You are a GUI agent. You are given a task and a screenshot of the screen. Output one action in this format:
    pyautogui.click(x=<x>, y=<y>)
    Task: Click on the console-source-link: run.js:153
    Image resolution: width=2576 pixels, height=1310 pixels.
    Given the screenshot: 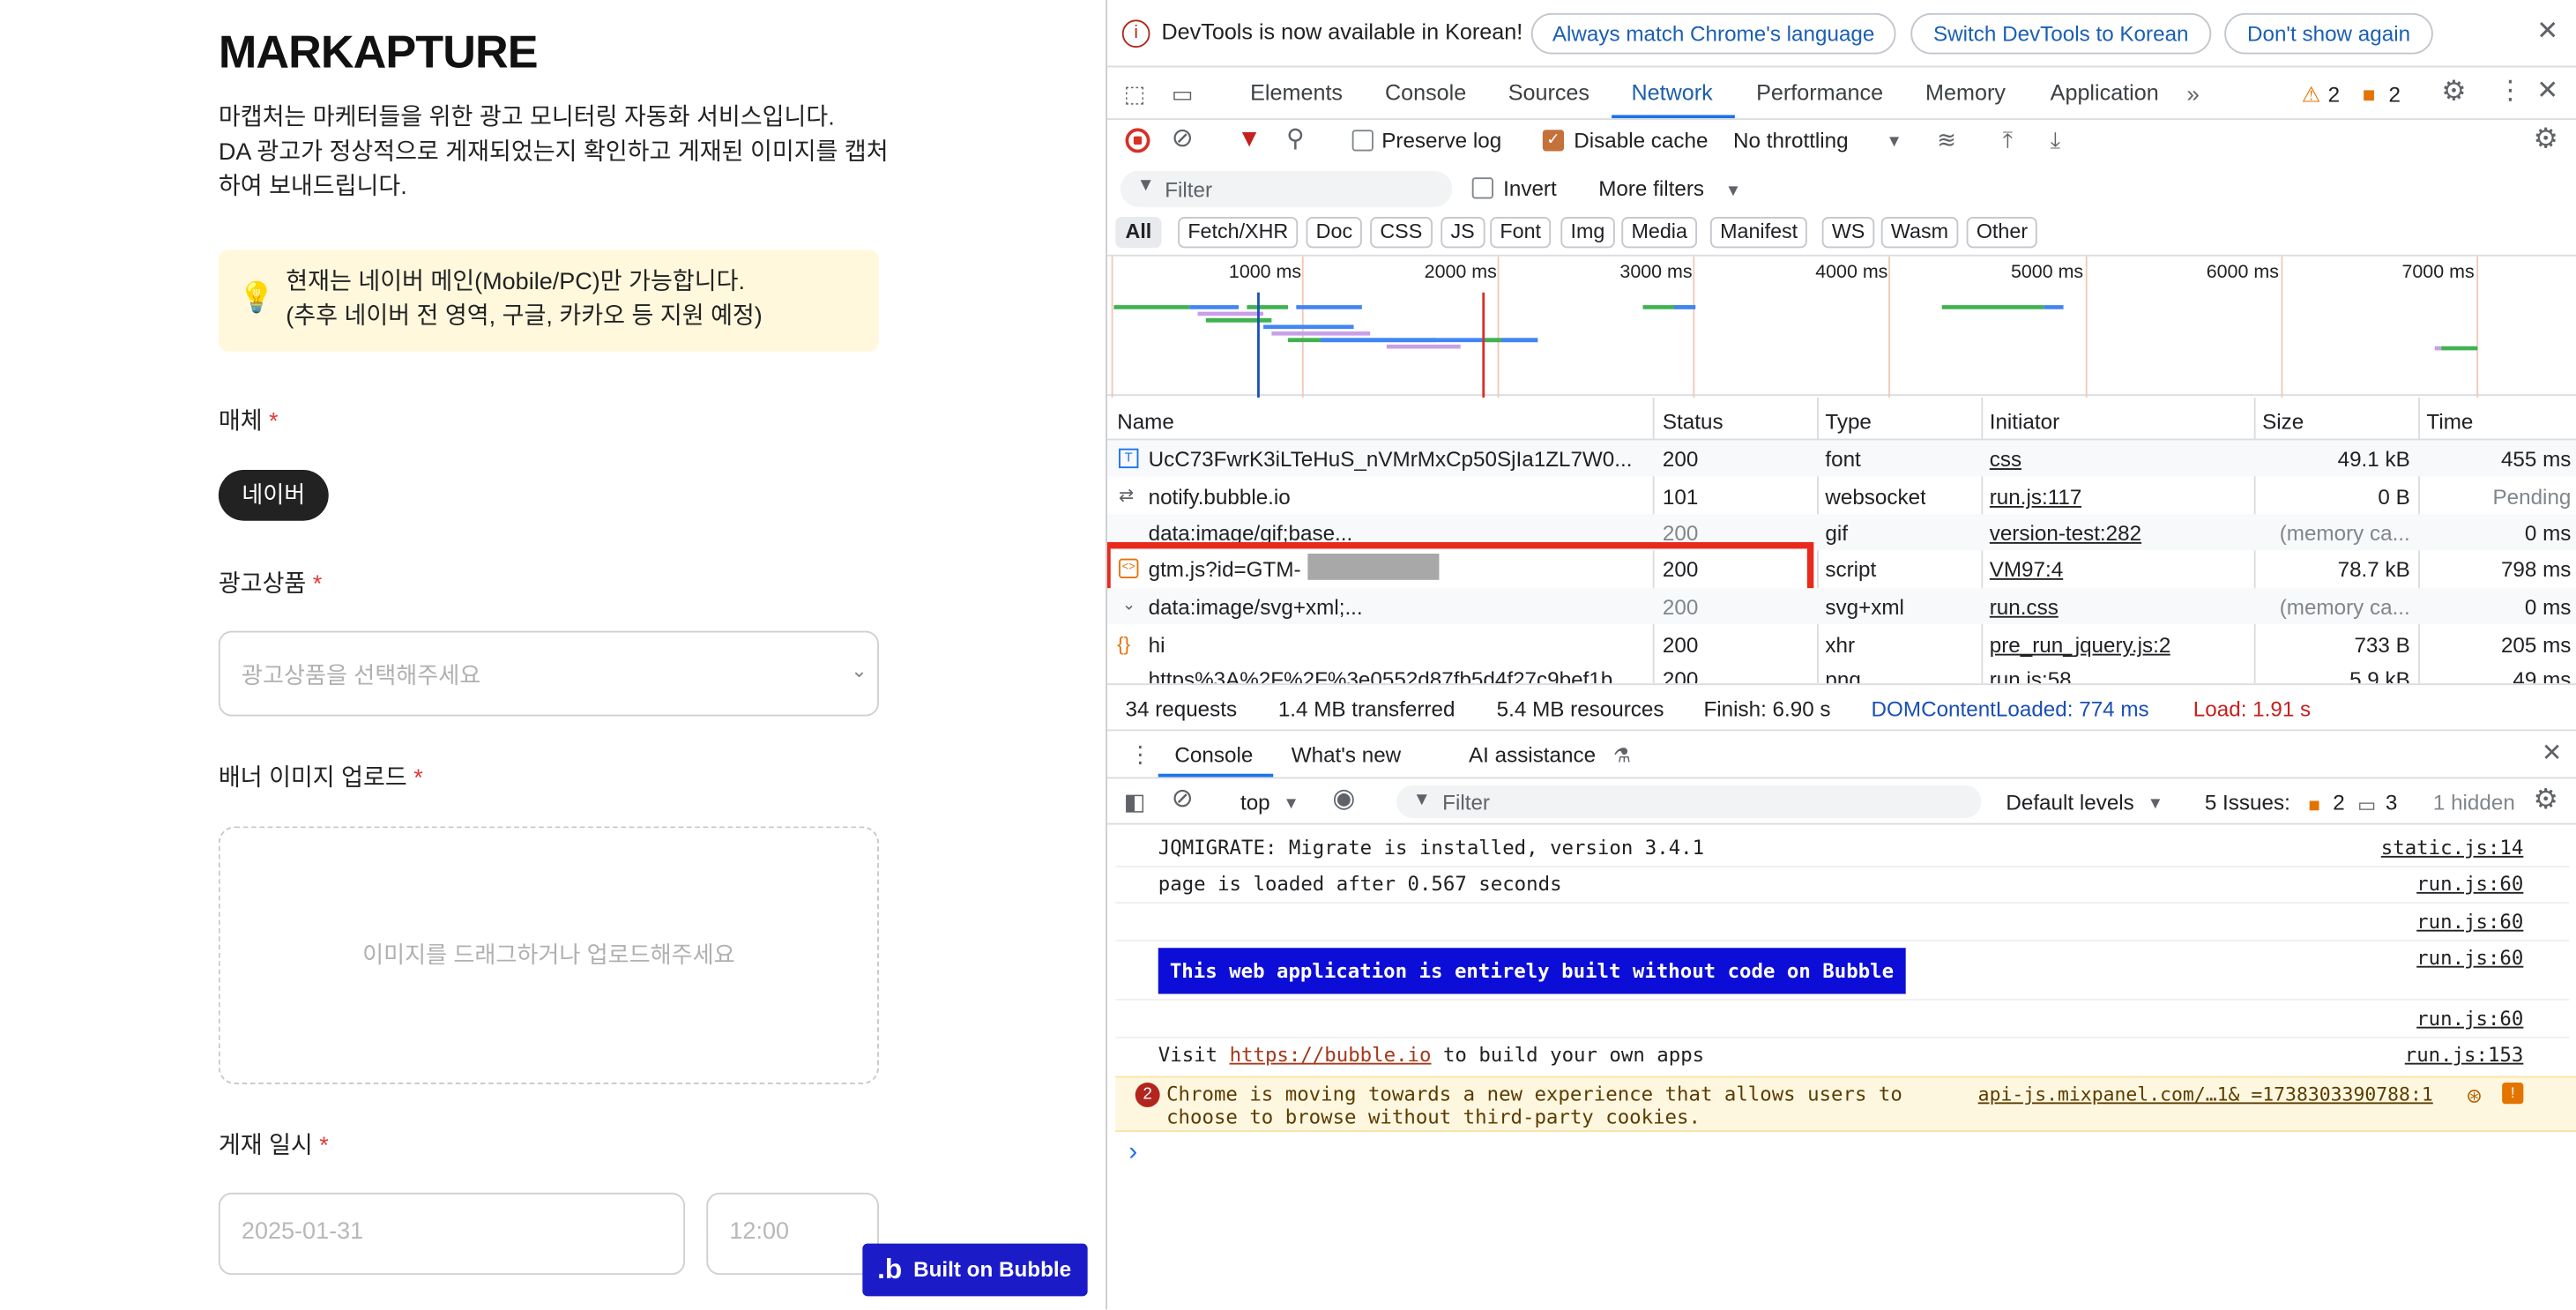 What is the action you would take?
    pyautogui.click(x=2464, y=1054)
    